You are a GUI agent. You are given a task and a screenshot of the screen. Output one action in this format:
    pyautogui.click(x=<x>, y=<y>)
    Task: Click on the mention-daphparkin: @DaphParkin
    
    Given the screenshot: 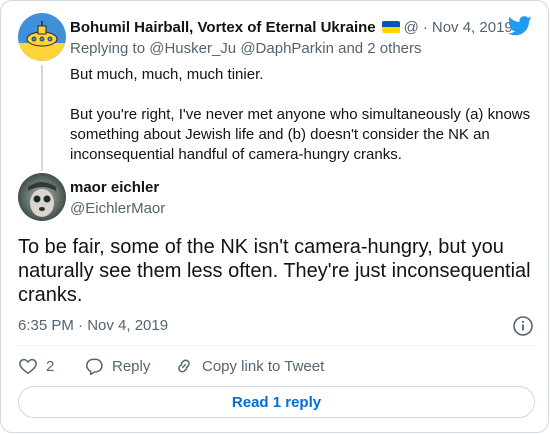 What is the action you would take?
    pyautogui.click(x=287, y=48)
    